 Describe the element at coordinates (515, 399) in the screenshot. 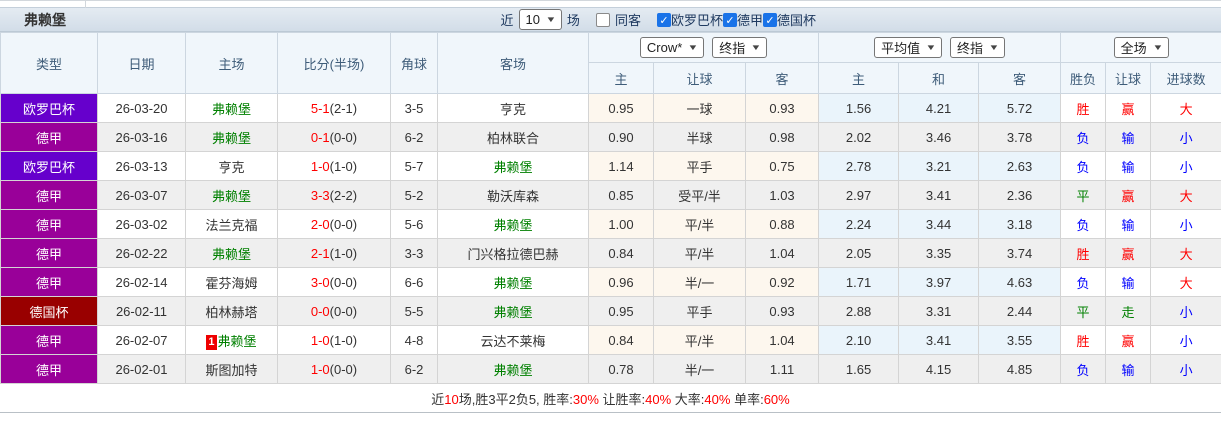

I see `summary-segment: 场,胜3平2负5, 胜率:` at that location.